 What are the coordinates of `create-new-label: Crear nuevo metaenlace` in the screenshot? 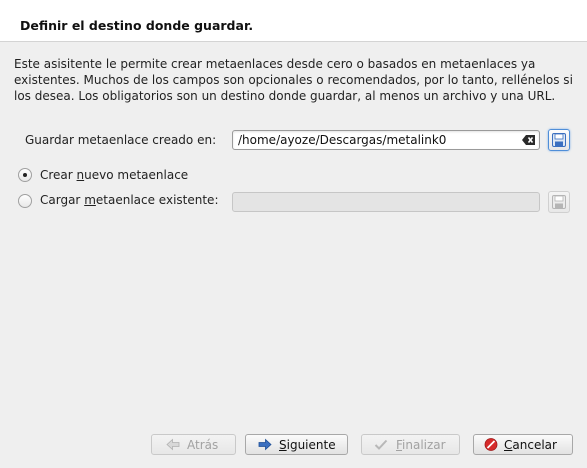 It's located at (114, 175).